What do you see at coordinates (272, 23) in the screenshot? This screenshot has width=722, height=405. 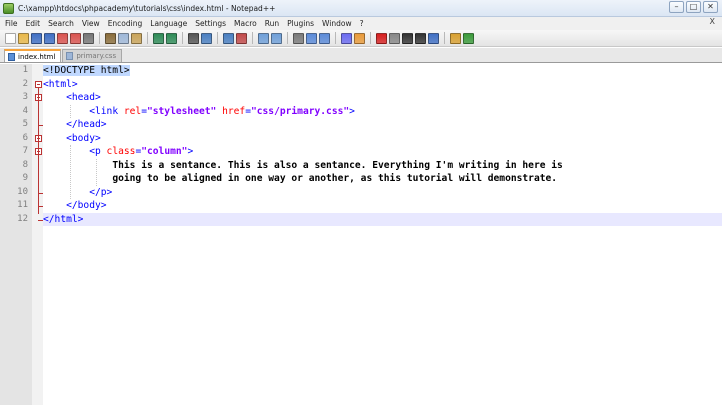 I see `menu-run: Run` at bounding box center [272, 23].